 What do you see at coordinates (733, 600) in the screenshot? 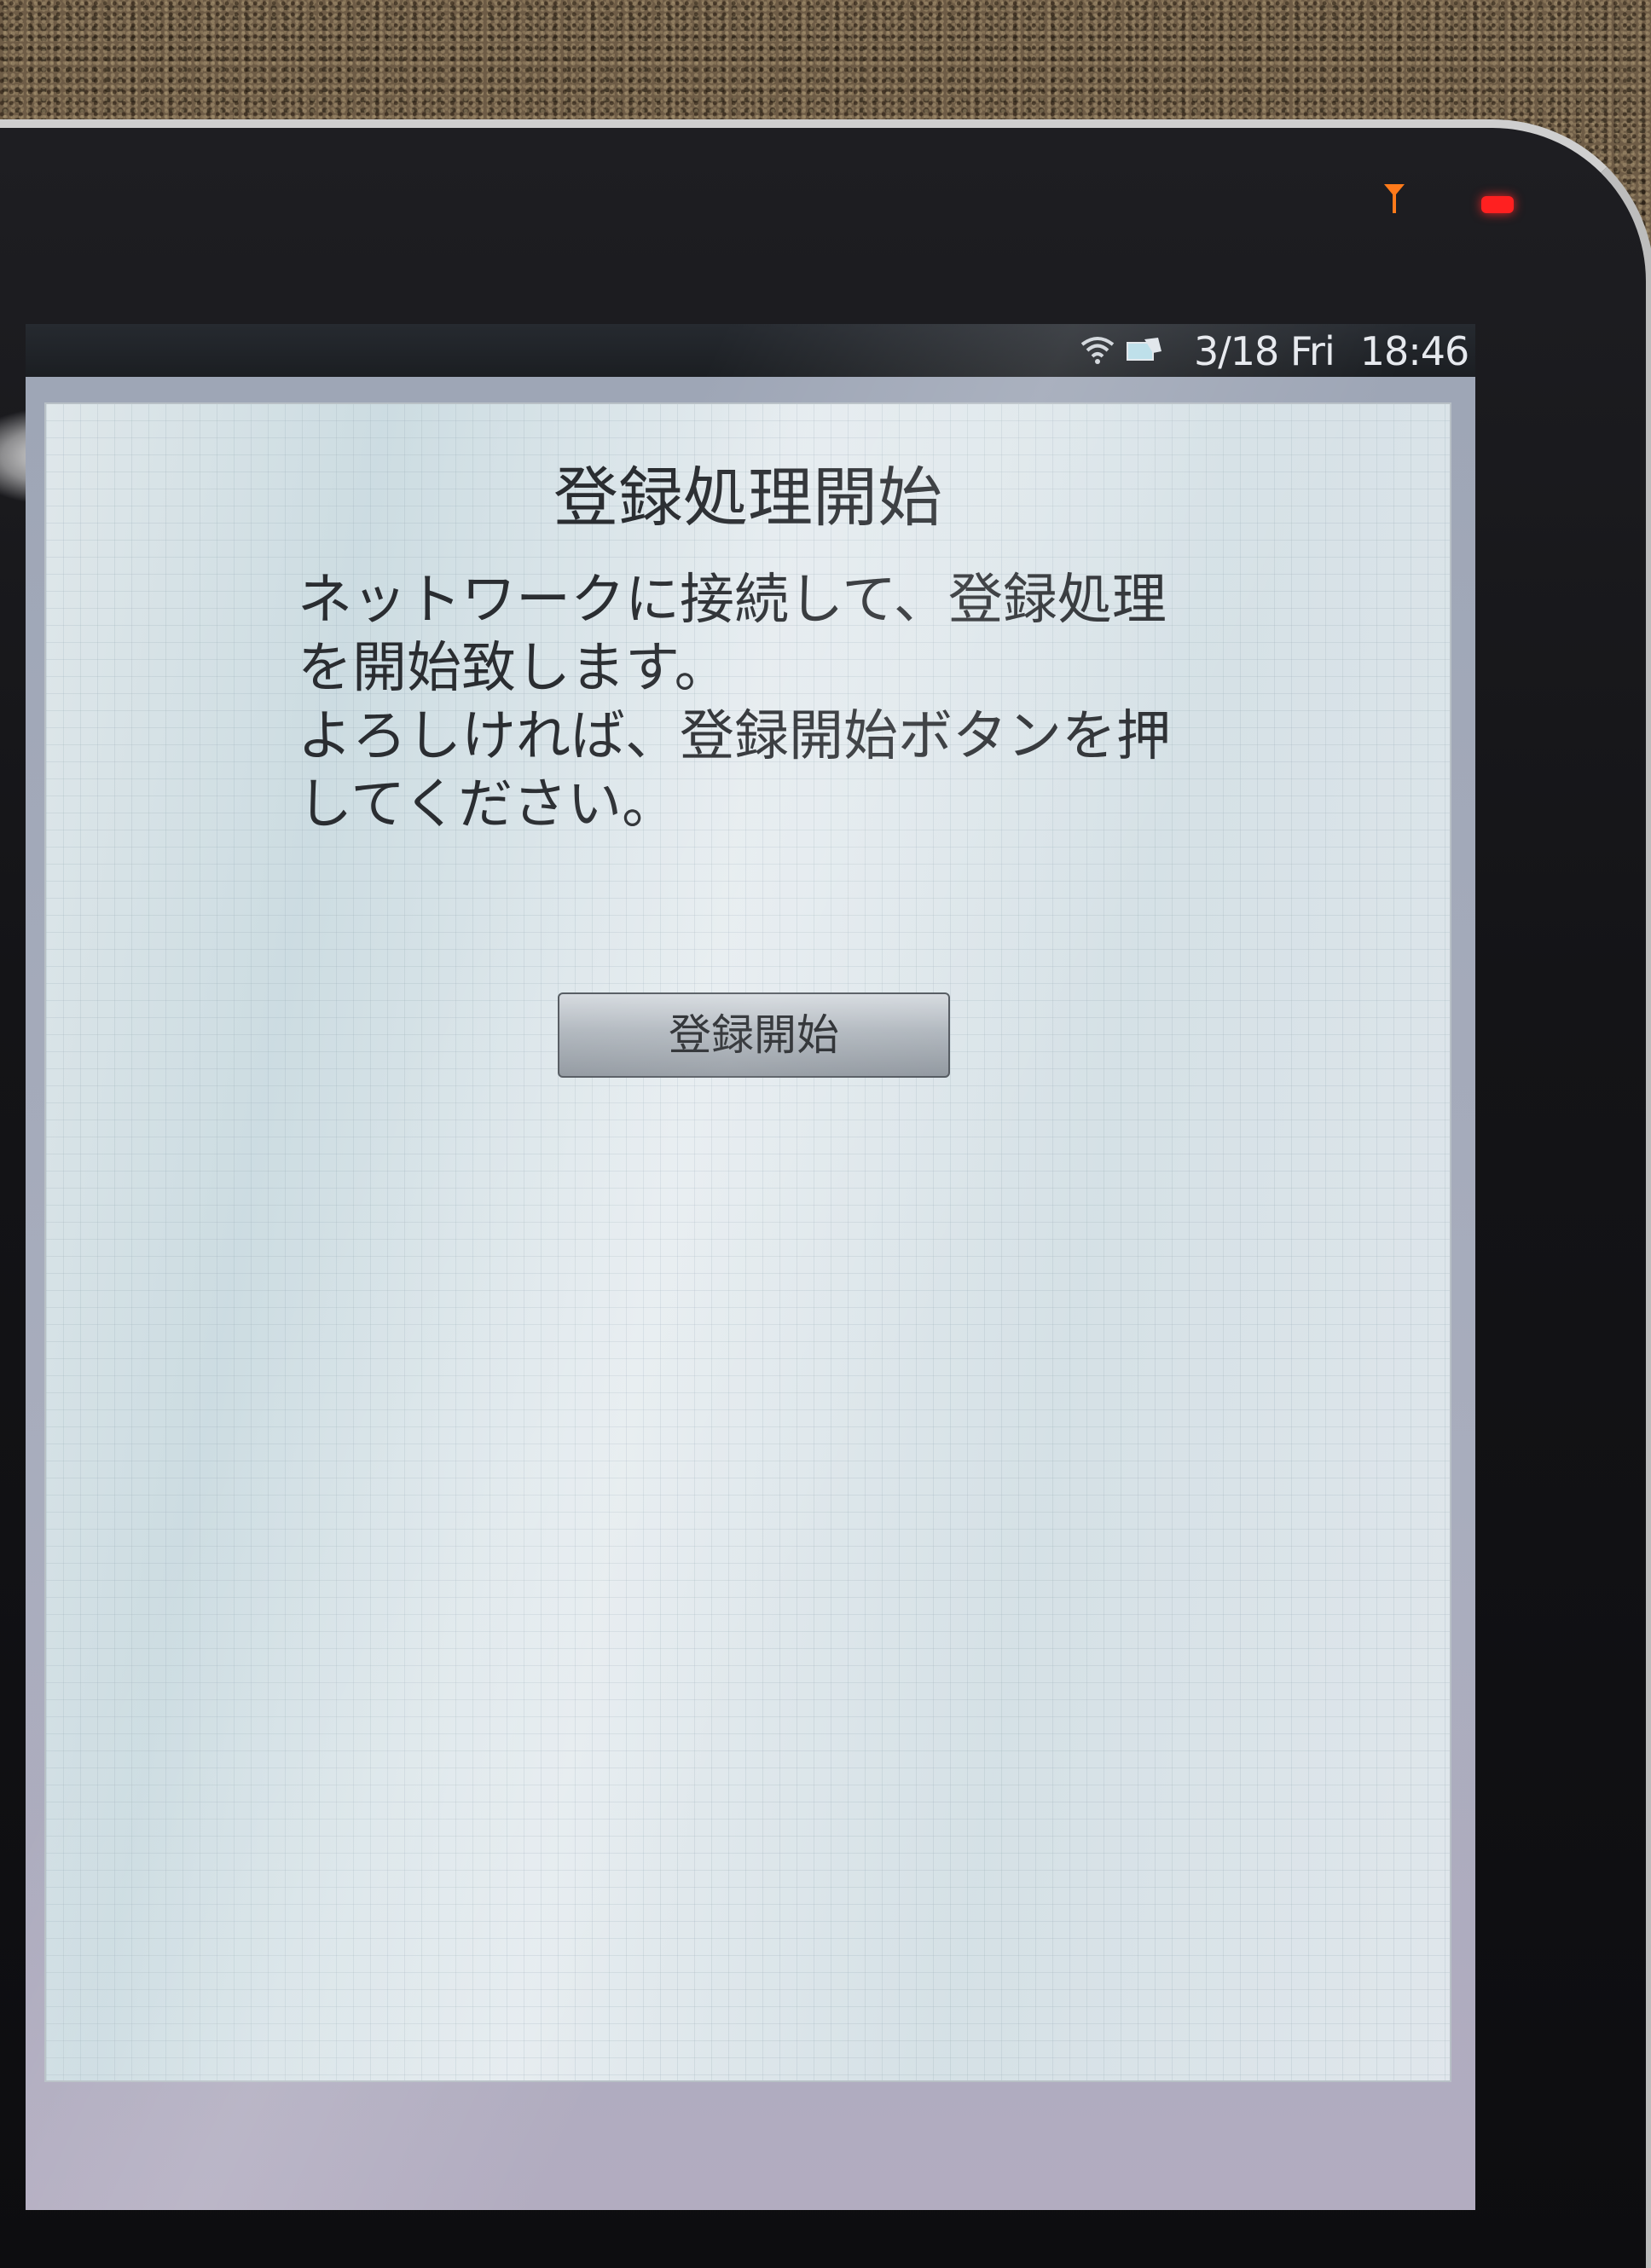
I see `message-line: ネットワークに接続して、登録処理` at bounding box center [733, 600].